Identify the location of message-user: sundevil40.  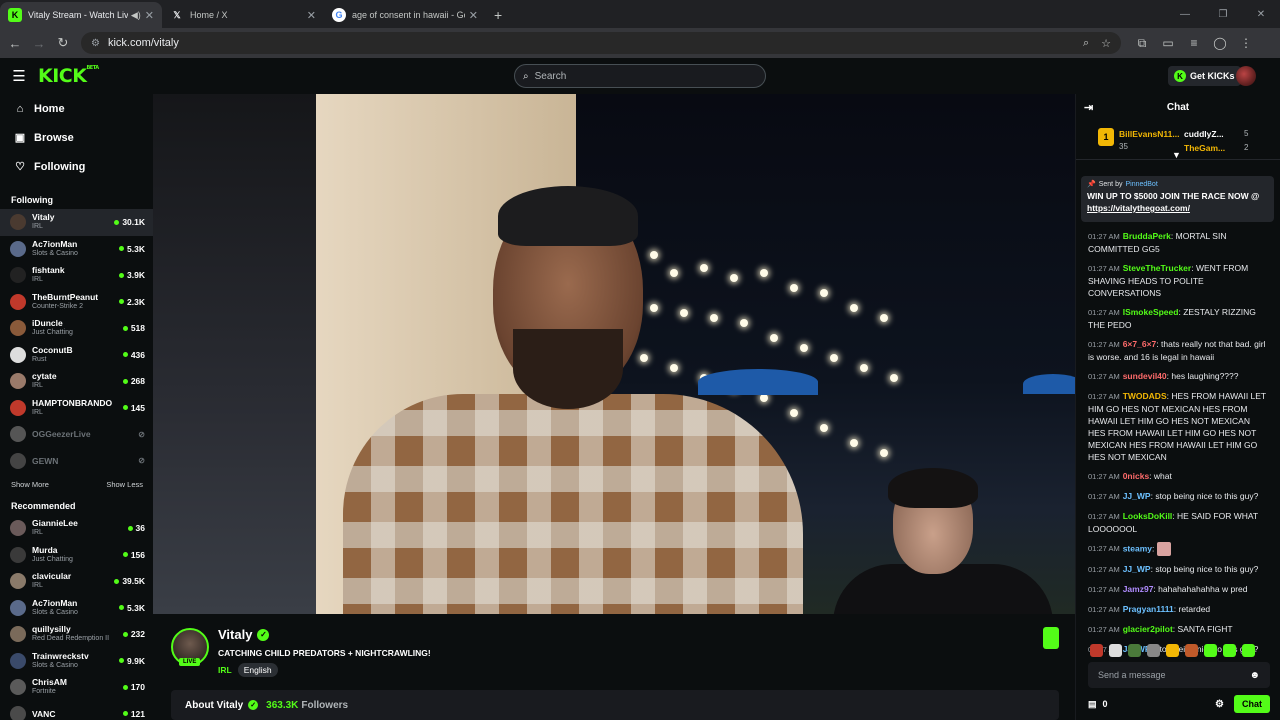
(1145, 376).